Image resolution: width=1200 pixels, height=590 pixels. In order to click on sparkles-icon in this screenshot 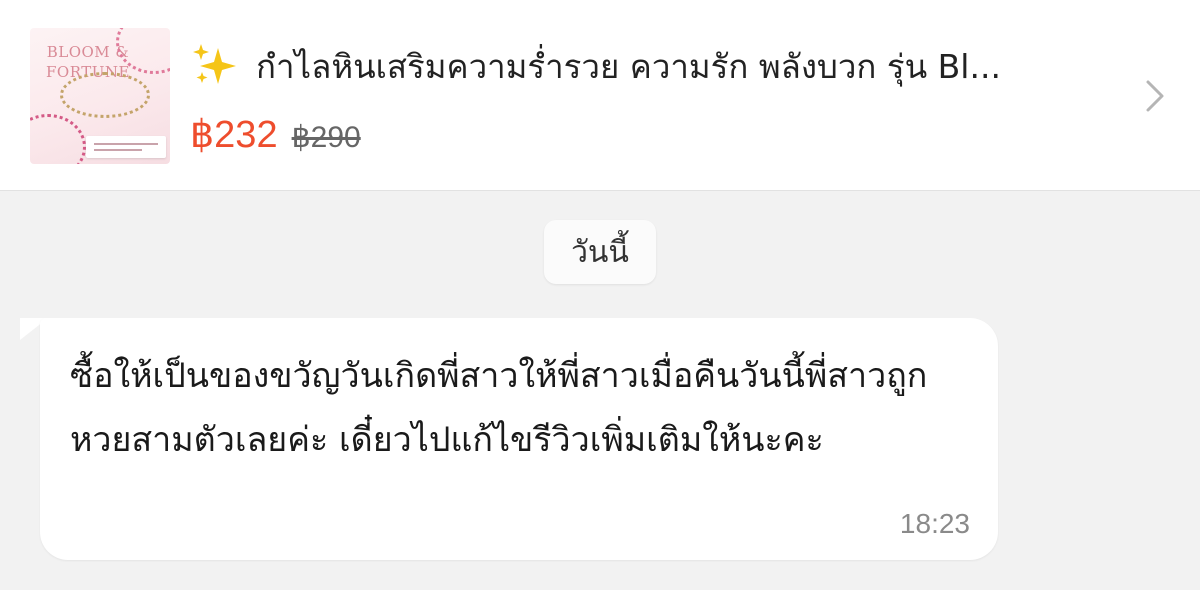, I will do `click(214, 64)`.